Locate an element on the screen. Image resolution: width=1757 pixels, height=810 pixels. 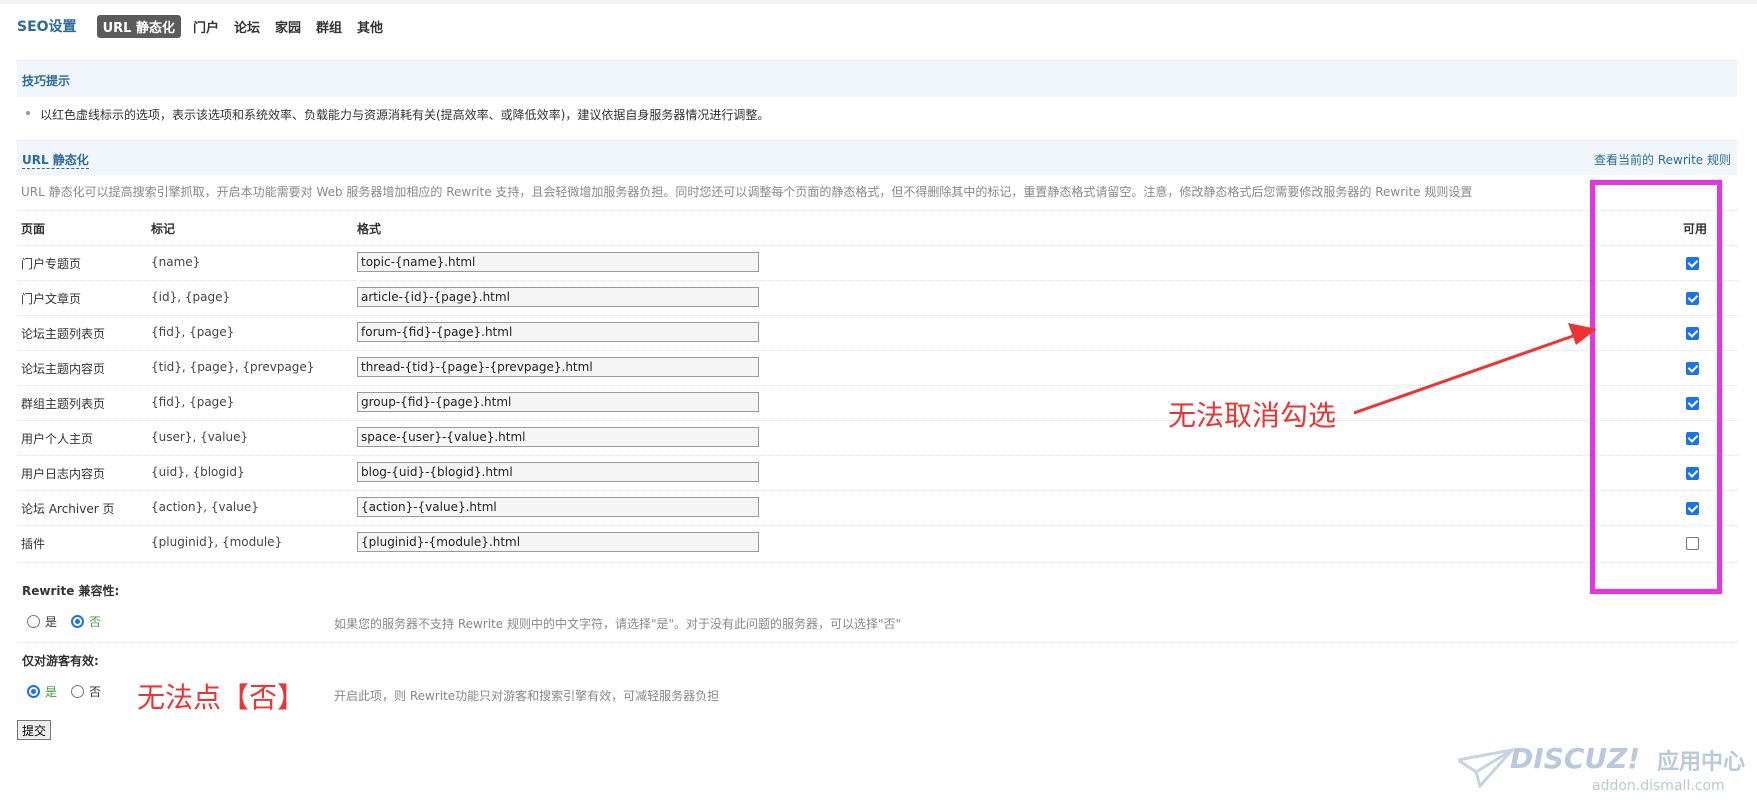
watermark-domain: addon.dismall.com is located at coordinates (1658, 786).